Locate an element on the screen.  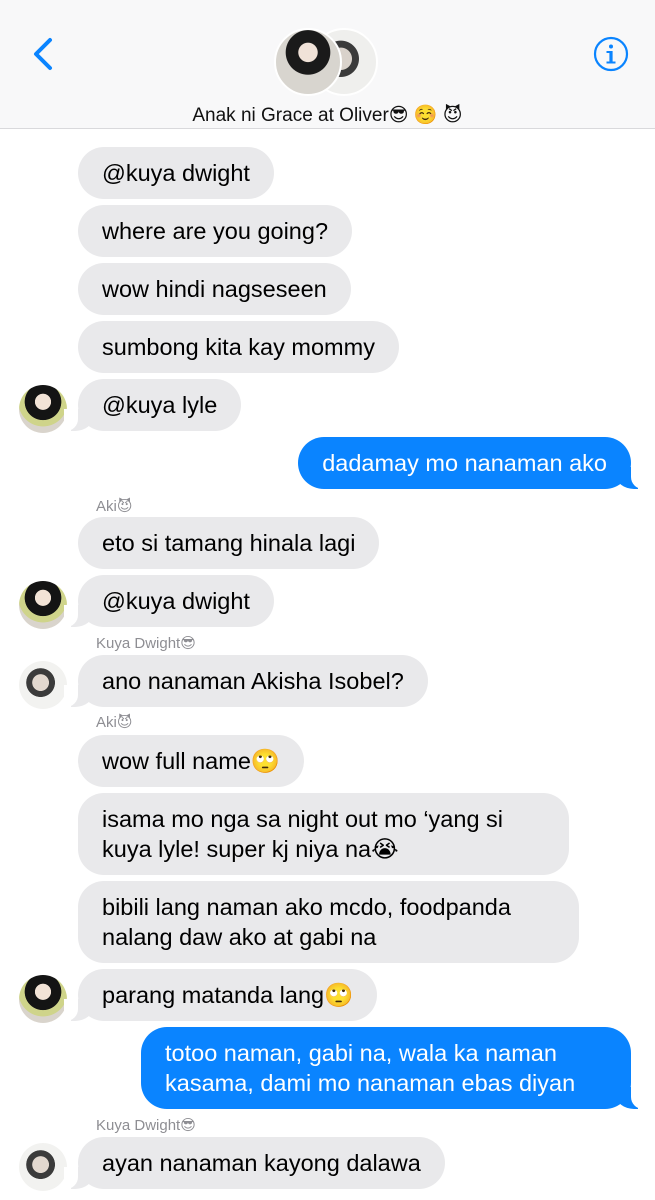
message-bubble-incoming: eto si tamang hinala lagi is located at coordinates (229, 543).